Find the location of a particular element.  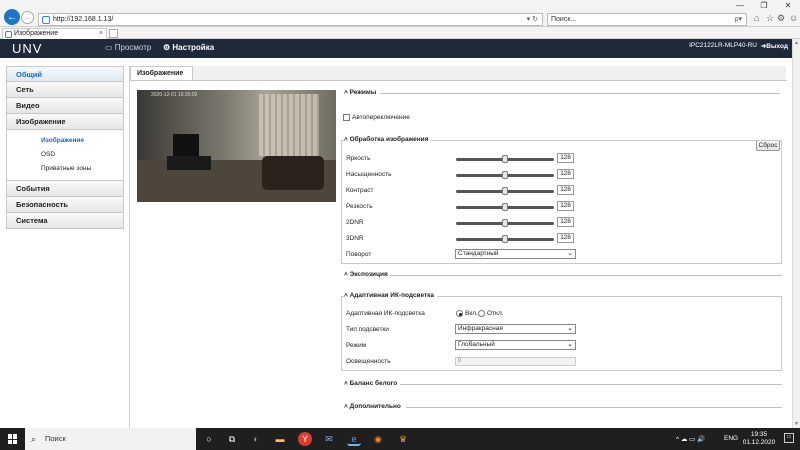

3dnr-slider is located at coordinates (505, 239).